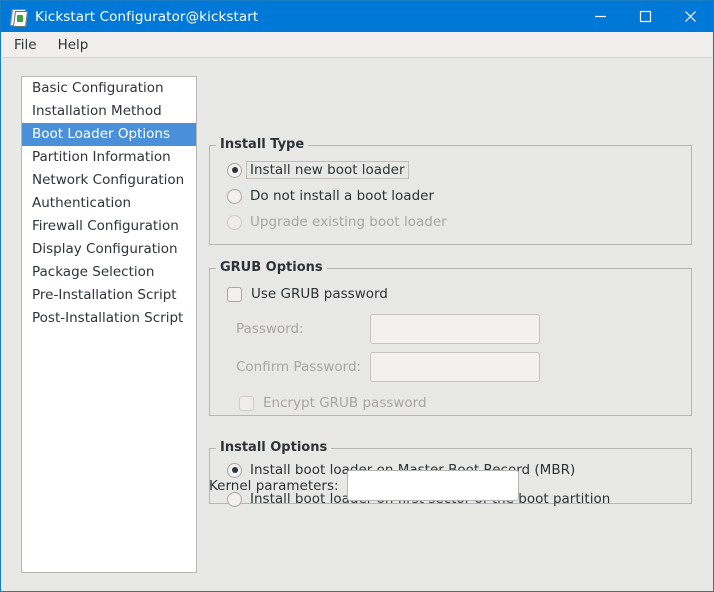 This screenshot has width=714, height=592. Describe the element at coordinates (357, 16) in the screenshot. I see `title-bar: Kickstart Configurator@kickstart` at that location.